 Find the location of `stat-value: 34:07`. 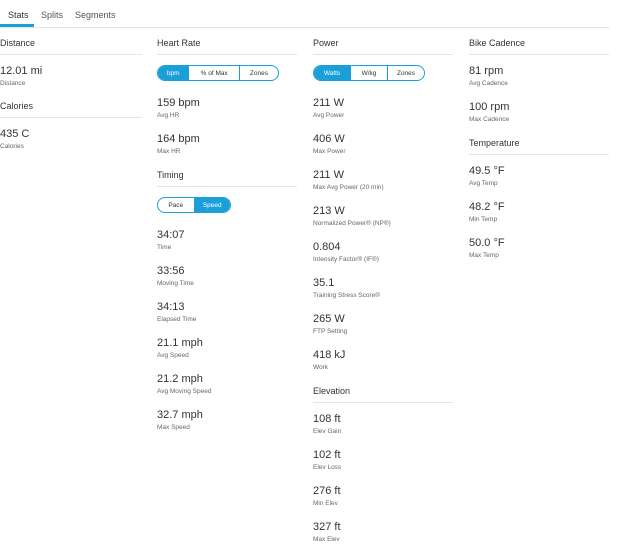

stat-value: 34:07 is located at coordinates (171, 235).